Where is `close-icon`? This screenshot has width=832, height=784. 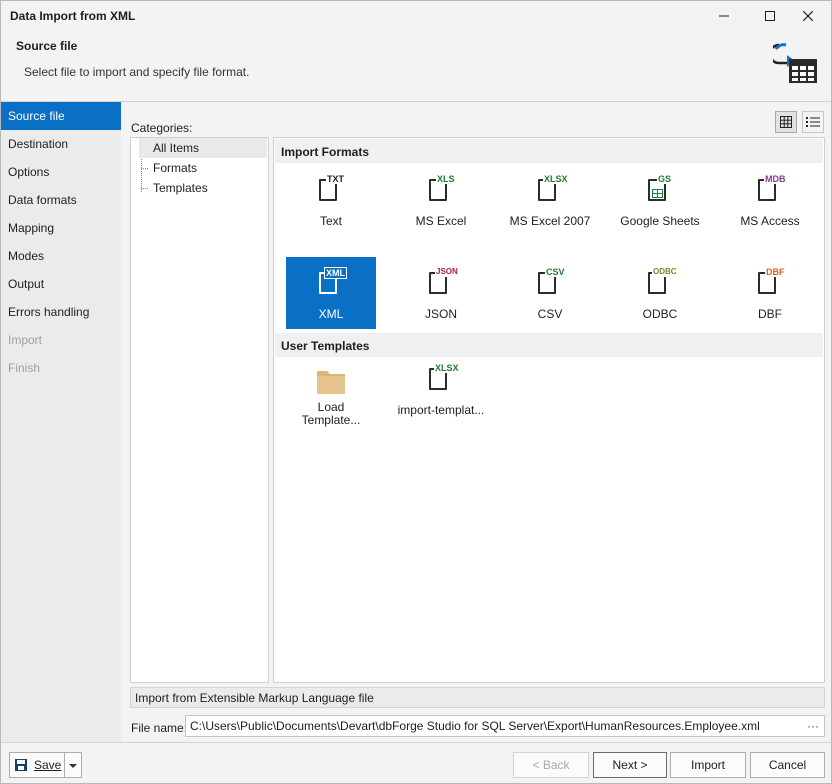
close-icon is located at coordinates (808, 16).